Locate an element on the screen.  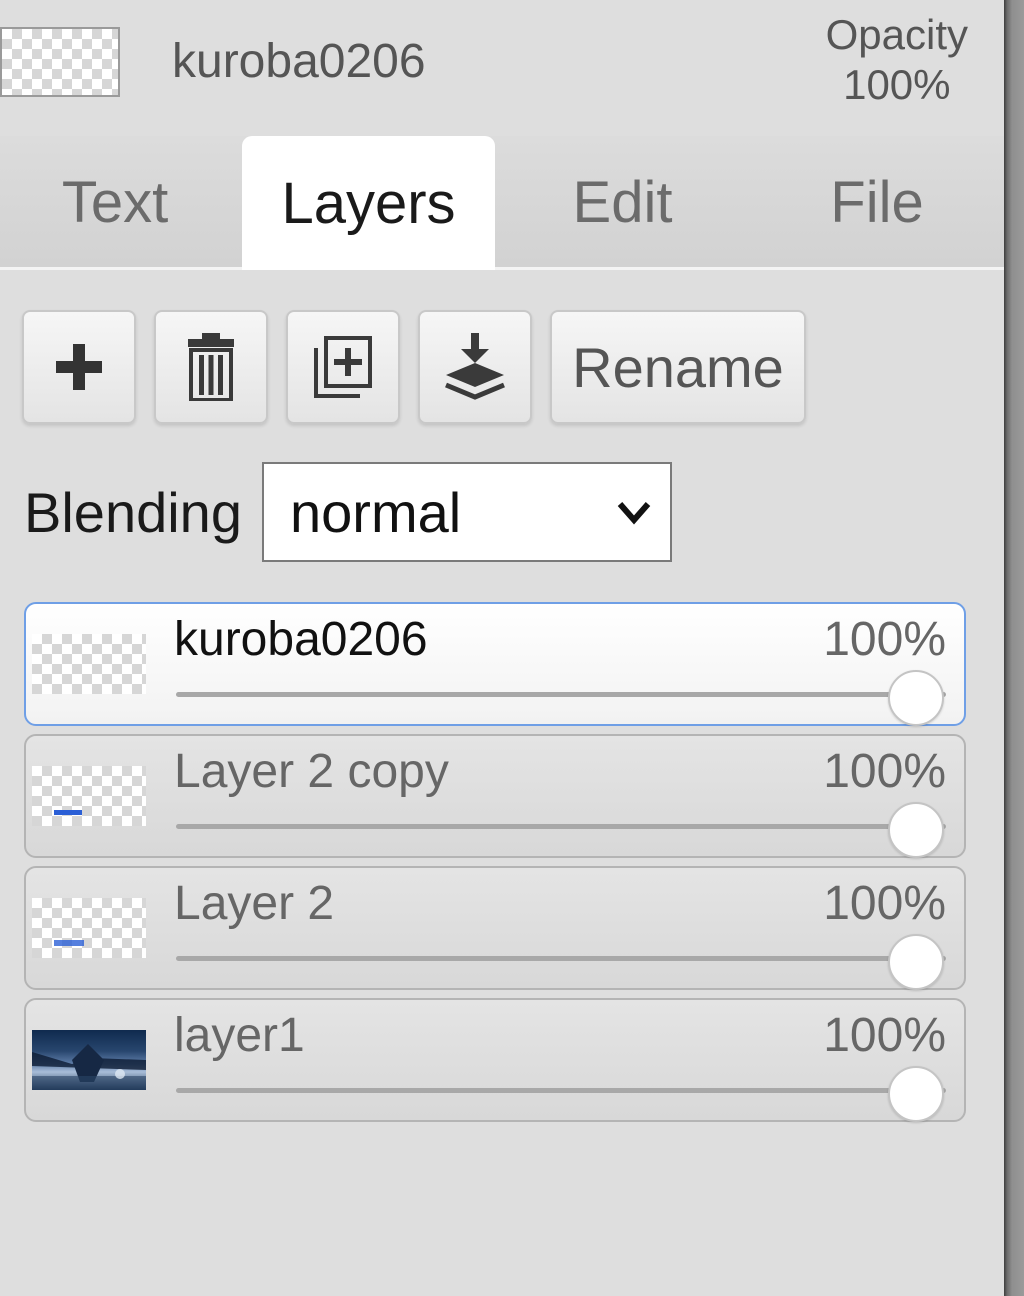
layer-row-layer-2: Layer 2 100% is located at coordinates (495, 928).